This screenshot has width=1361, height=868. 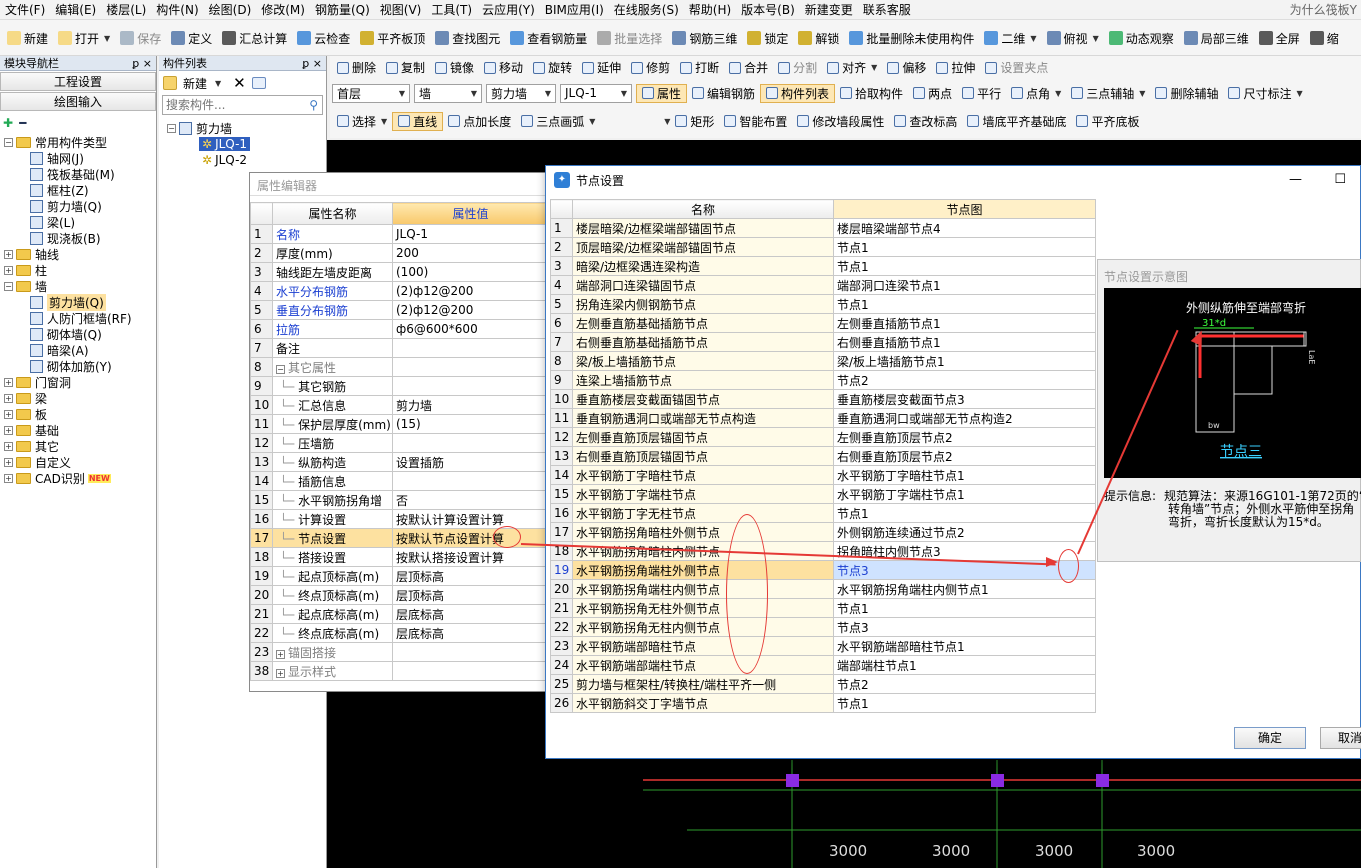 What do you see at coordinates (823, 494) in the screenshot?
I see `node-row: 15 水平钢筋丁字端柱节点 水平钢筋丁字端柱节点1` at bounding box center [823, 494].